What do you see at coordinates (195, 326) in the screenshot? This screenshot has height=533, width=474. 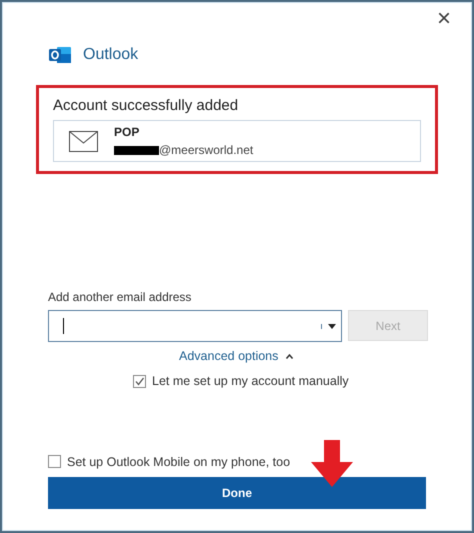 I see `email-combo-field` at bounding box center [195, 326].